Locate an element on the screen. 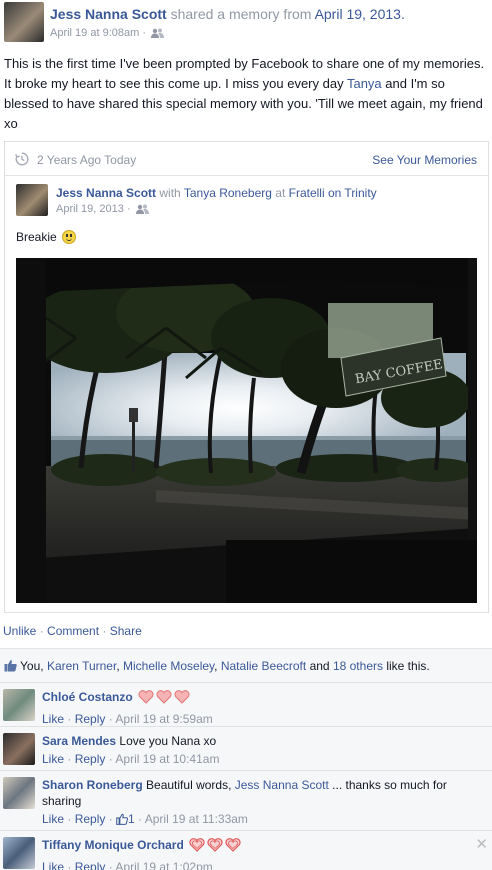 This screenshot has width=492, height=870. at-word: at is located at coordinates (280, 193).